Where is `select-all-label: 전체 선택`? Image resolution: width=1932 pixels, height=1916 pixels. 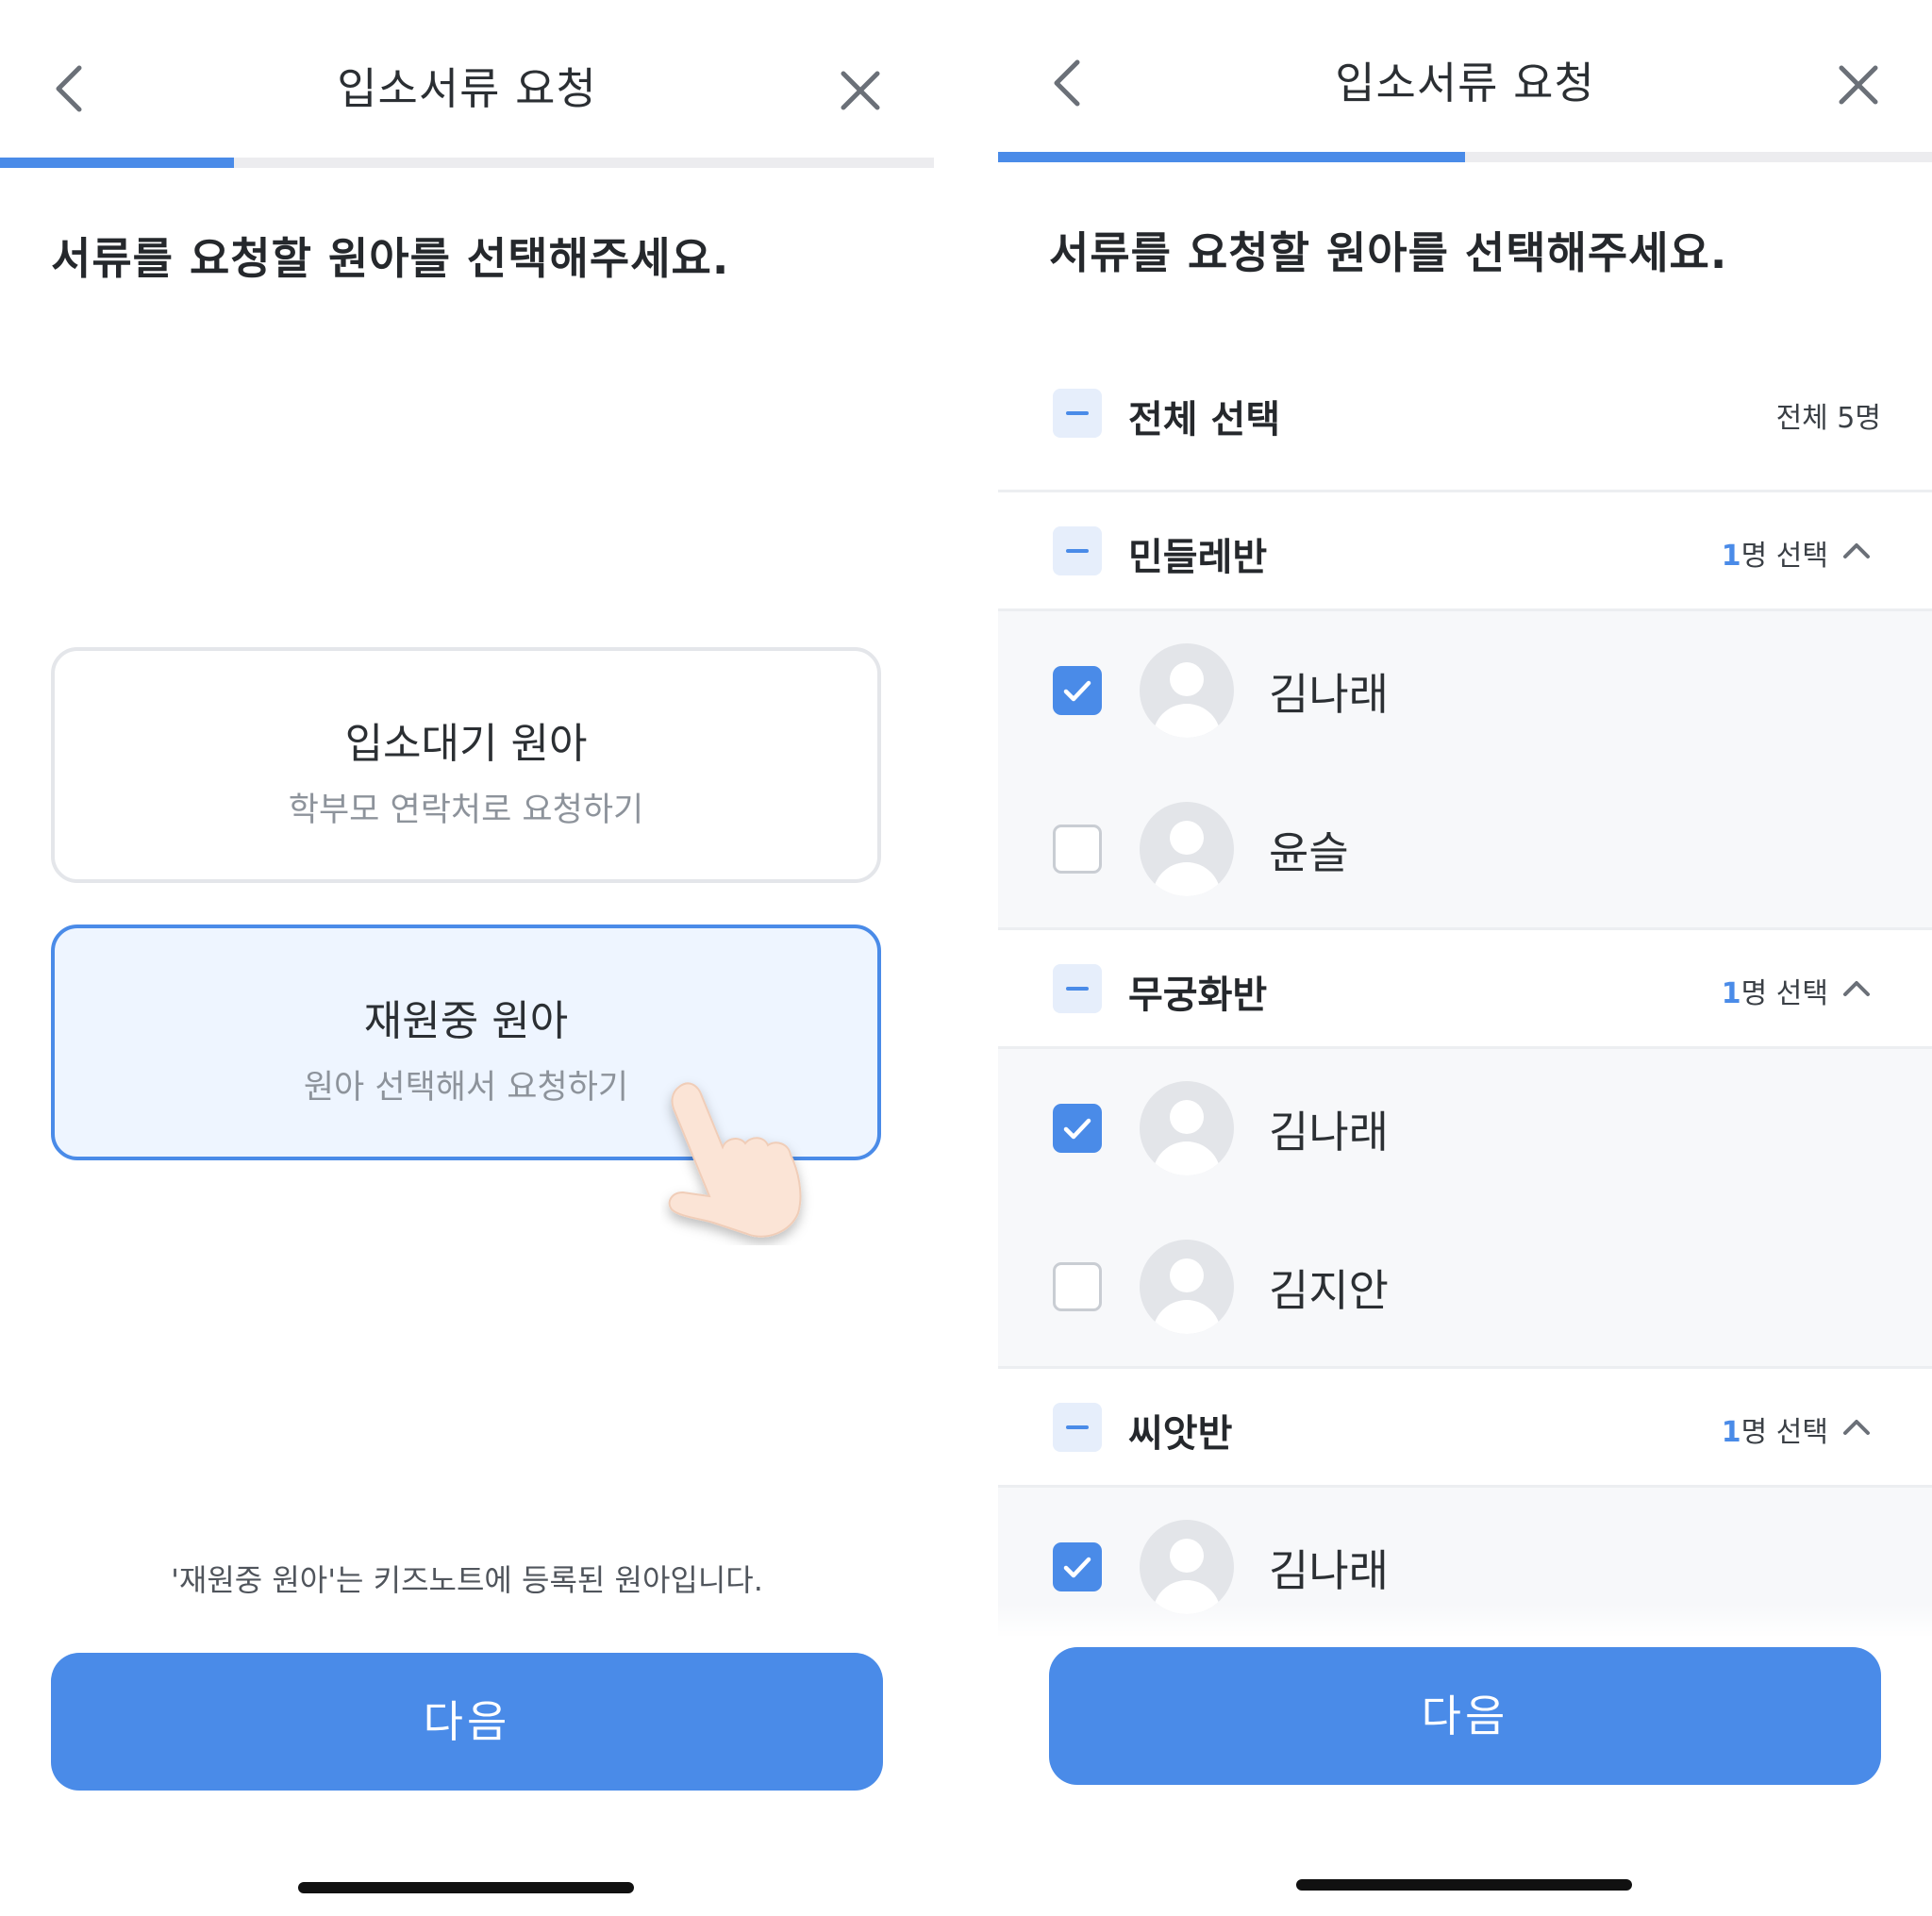
select-all-label: 전체 선택 is located at coordinates (1204, 420).